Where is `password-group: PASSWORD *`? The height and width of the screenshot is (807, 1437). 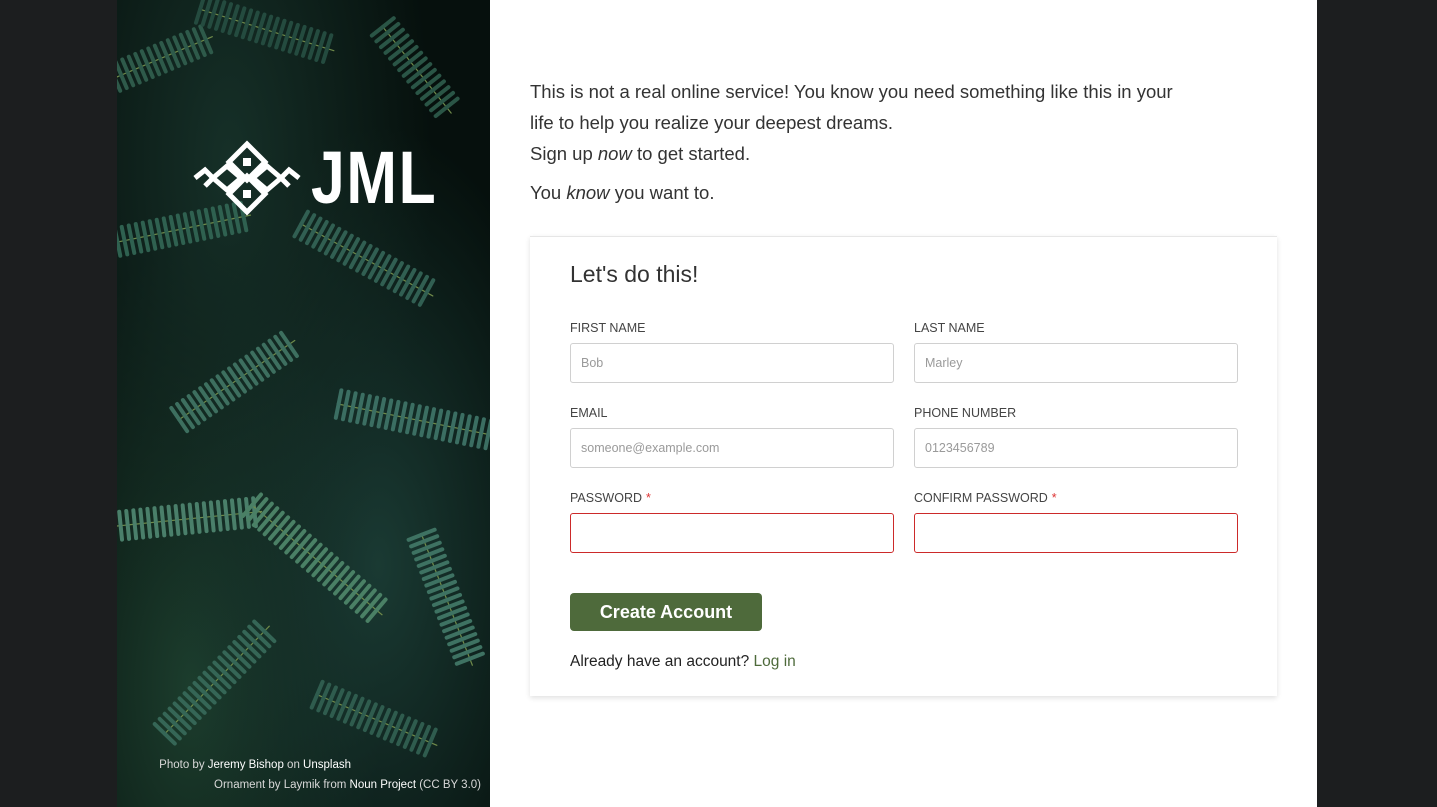
password-group: PASSWORD * is located at coordinates (732, 520).